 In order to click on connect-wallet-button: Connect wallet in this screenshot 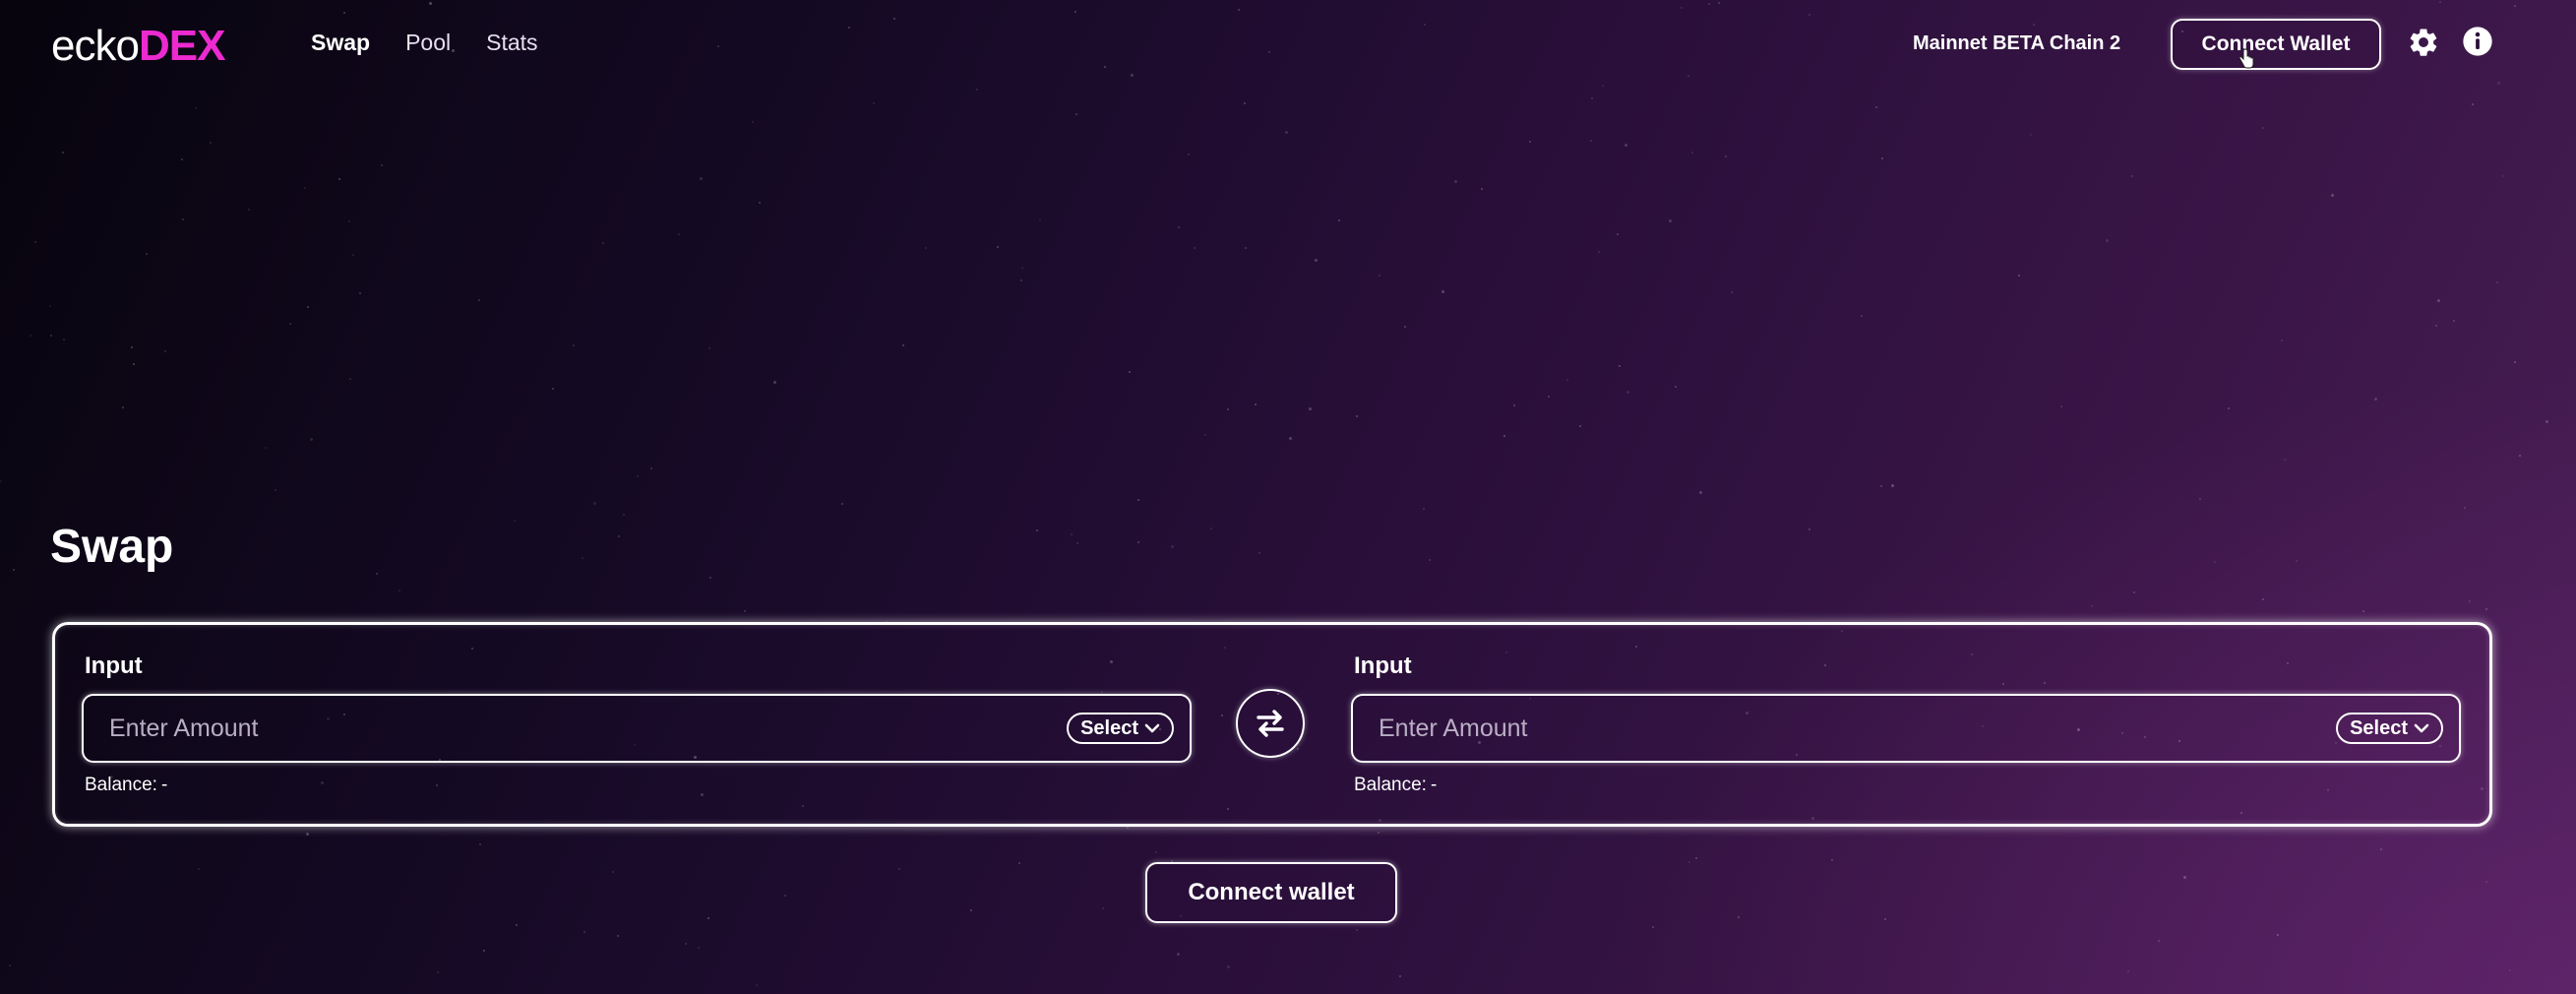, I will do `click(1271, 893)`.